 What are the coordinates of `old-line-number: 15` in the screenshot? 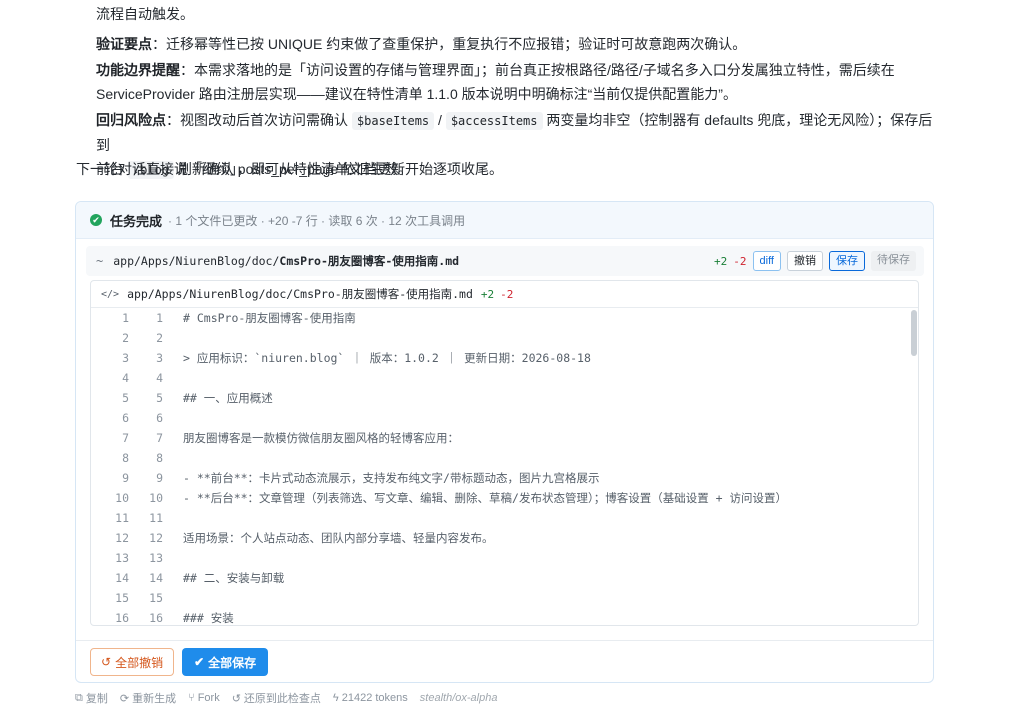 It's located at (122, 598).